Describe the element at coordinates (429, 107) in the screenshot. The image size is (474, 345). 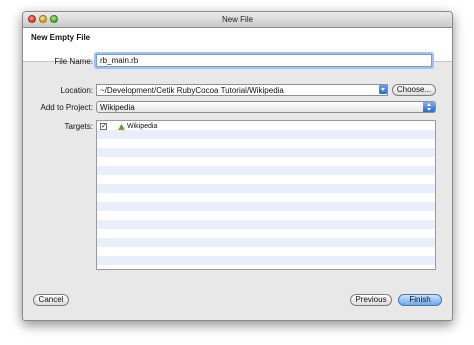
I see `select-arrows-icon` at that location.